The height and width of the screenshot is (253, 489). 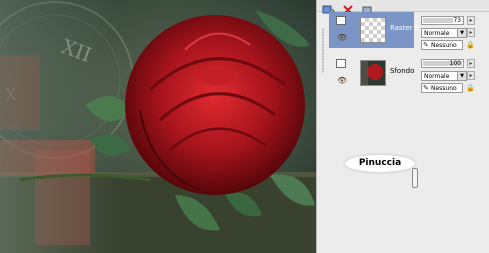 I want to click on rose-thumbnail-icon, so click(x=372, y=73).